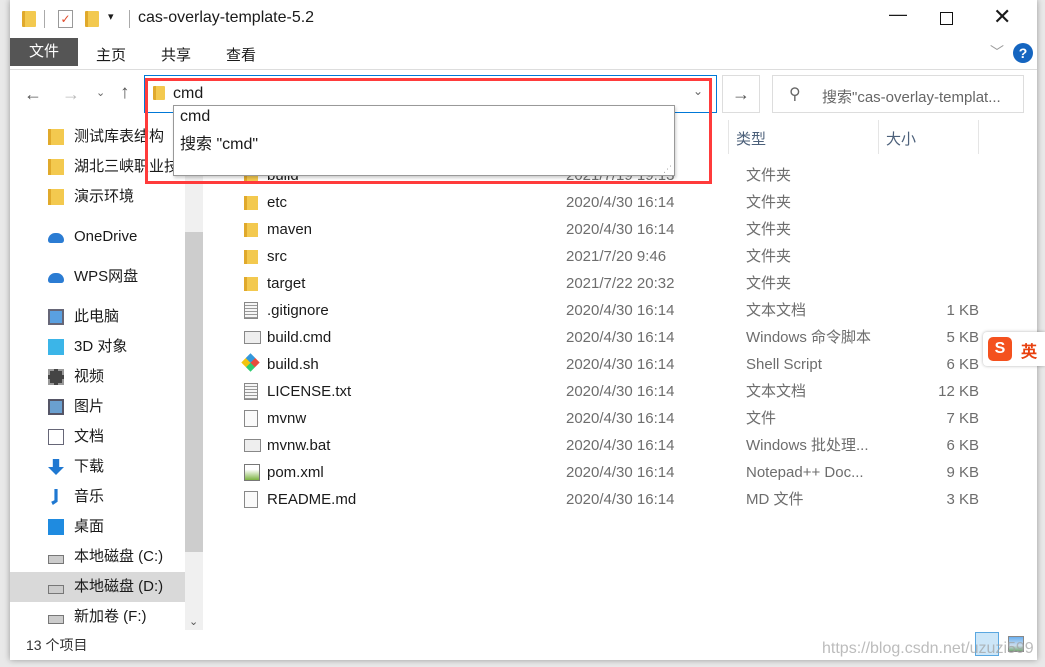 The image size is (1045, 667). I want to click on sidebar-item: 本地磁盘 (C:), so click(97, 557).